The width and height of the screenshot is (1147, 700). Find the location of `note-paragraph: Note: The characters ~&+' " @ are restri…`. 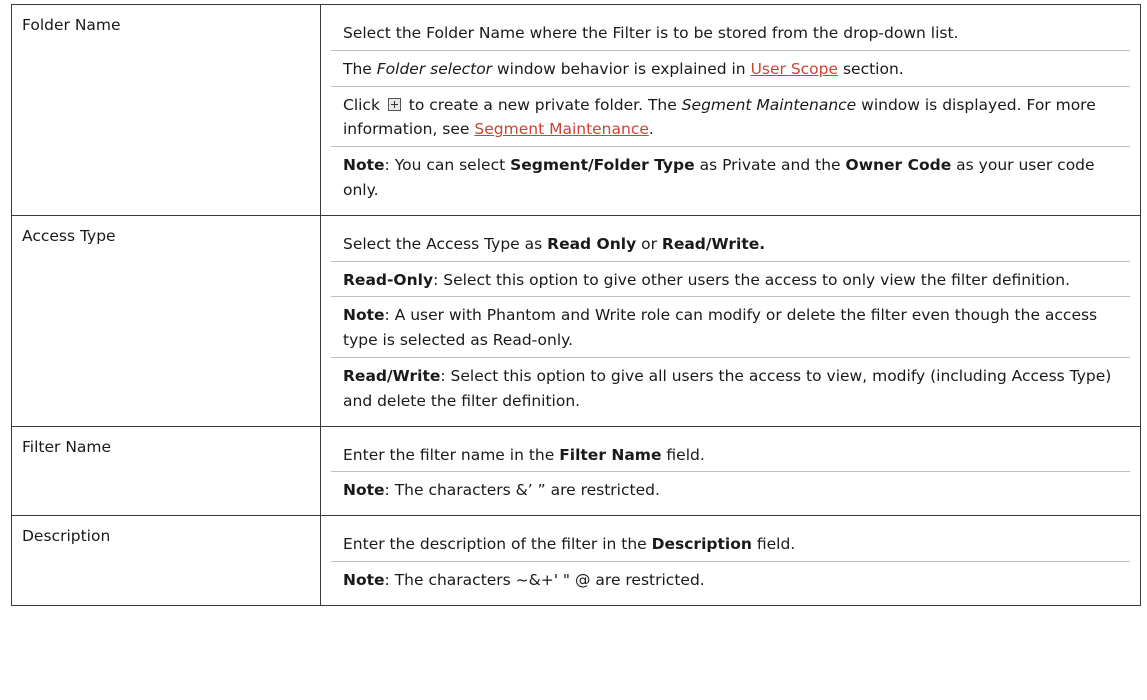

note-paragraph: Note: The characters ~&+' " @ are restri… is located at coordinates (730, 578).